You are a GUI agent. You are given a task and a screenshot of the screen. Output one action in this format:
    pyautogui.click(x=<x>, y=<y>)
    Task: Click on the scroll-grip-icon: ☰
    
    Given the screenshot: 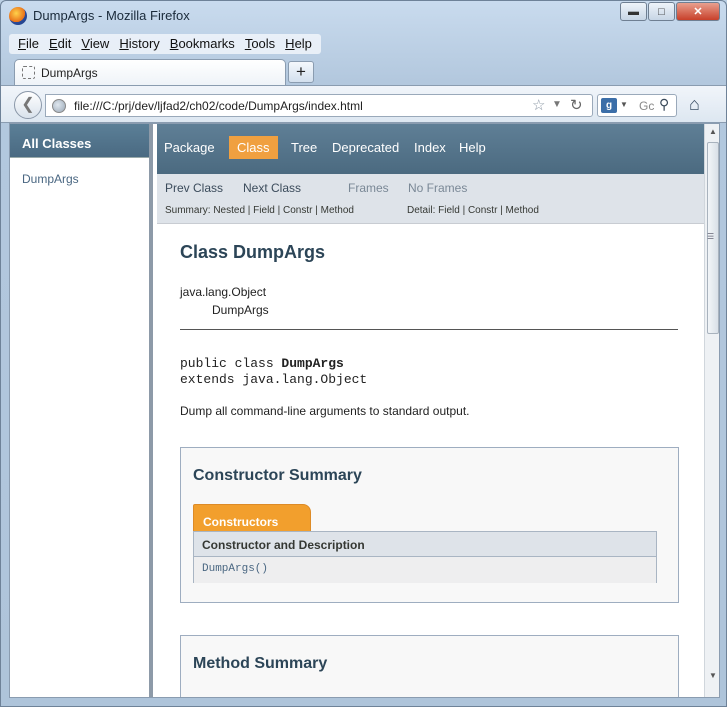 What is the action you would take?
    pyautogui.click(x=711, y=236)
    